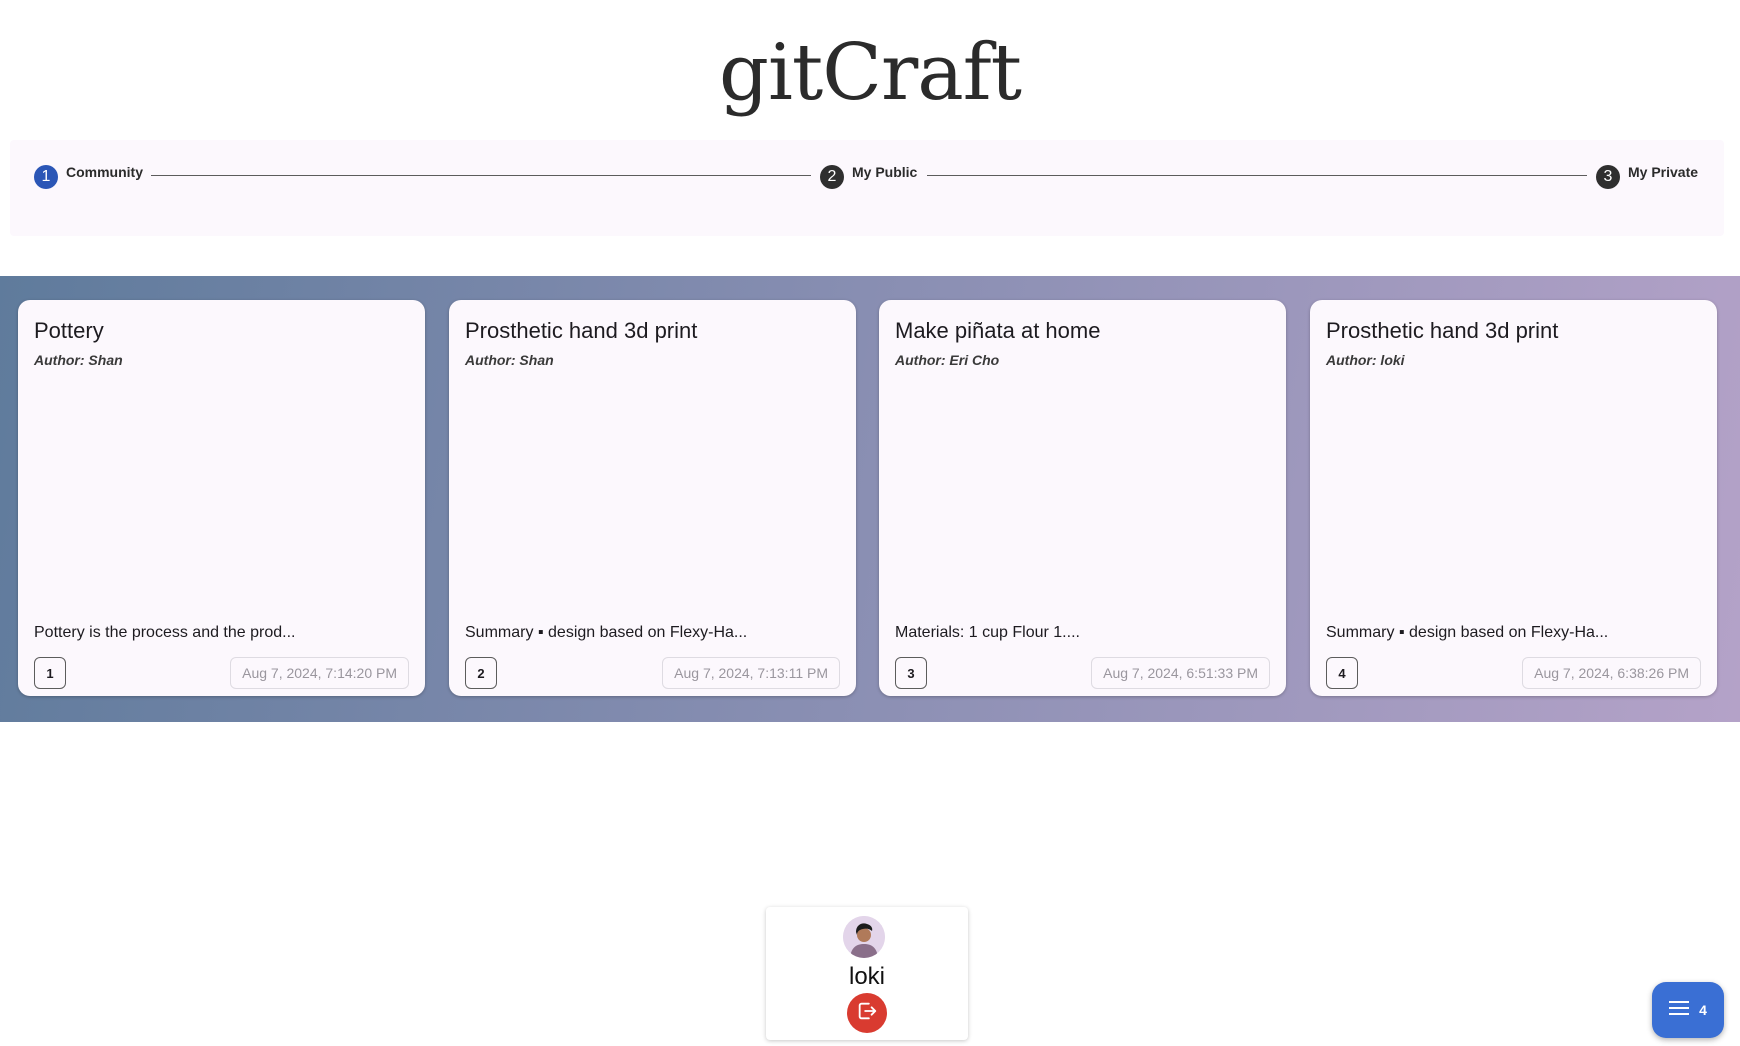 This screenshot has width=1740, height=1046. What do you see at coordinates (481, 673) in the screenshot?
I see `card-number-badge: 2` at bounding box center [481, 673].